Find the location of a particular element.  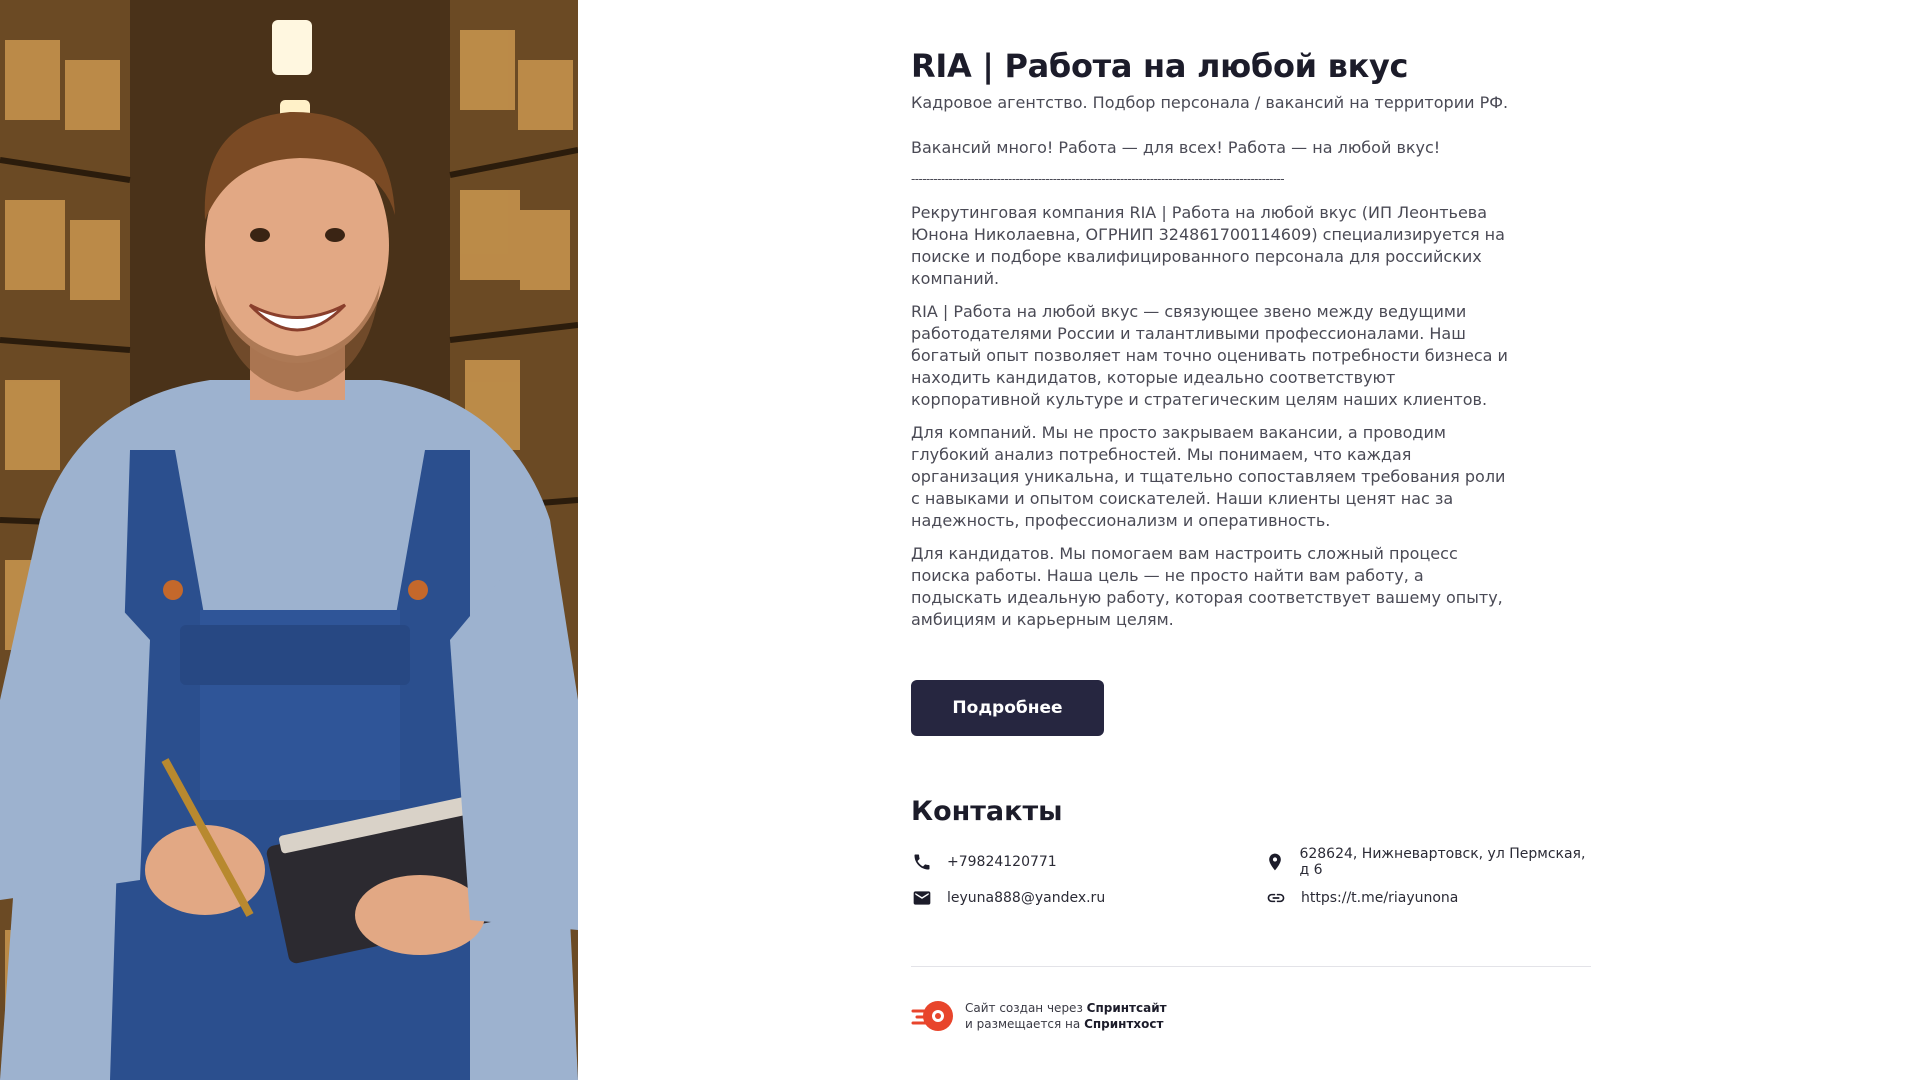

contact-email: leyuna888@yandex.ru is located at coordinates (1088, 898).